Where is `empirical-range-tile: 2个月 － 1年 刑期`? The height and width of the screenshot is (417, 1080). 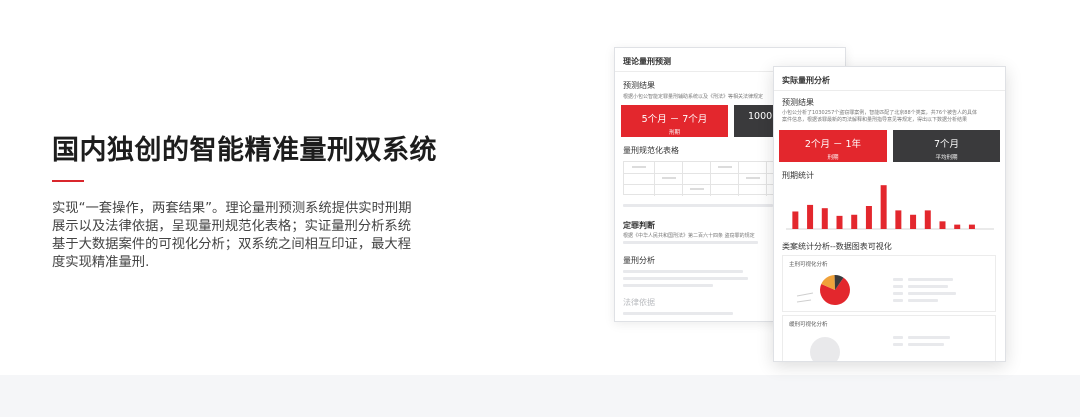 empirical-range-tile: 2个月 － 1年 刑期 is located at coordinates (833, 146).